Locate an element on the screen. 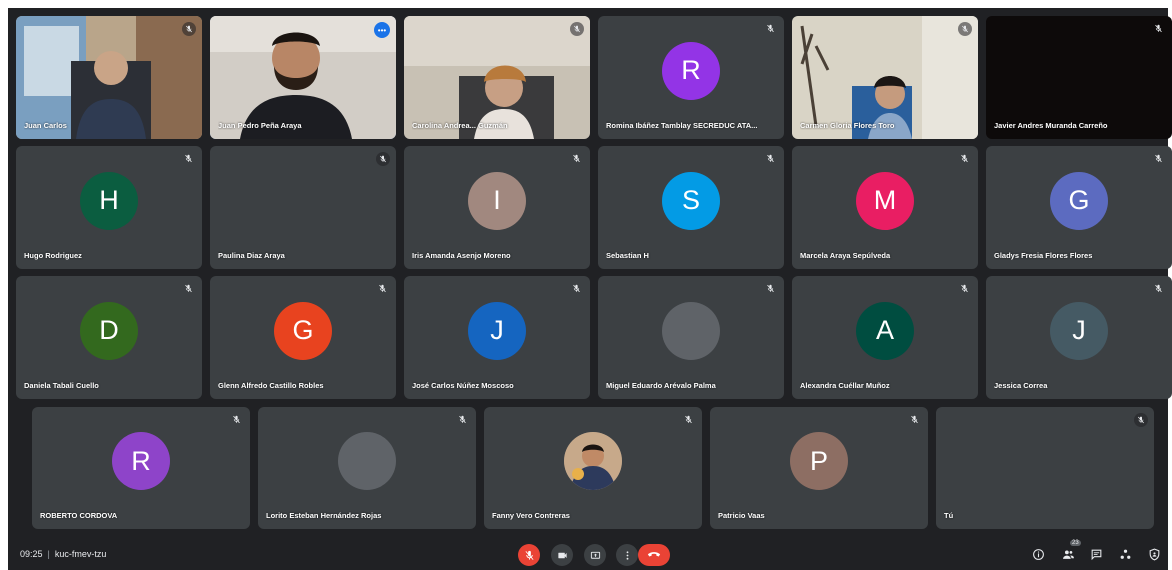 This screenshot has width=1172, height=570. participant-tile: R ROBERTO CORDOVA is located at coordinates (141, 468).